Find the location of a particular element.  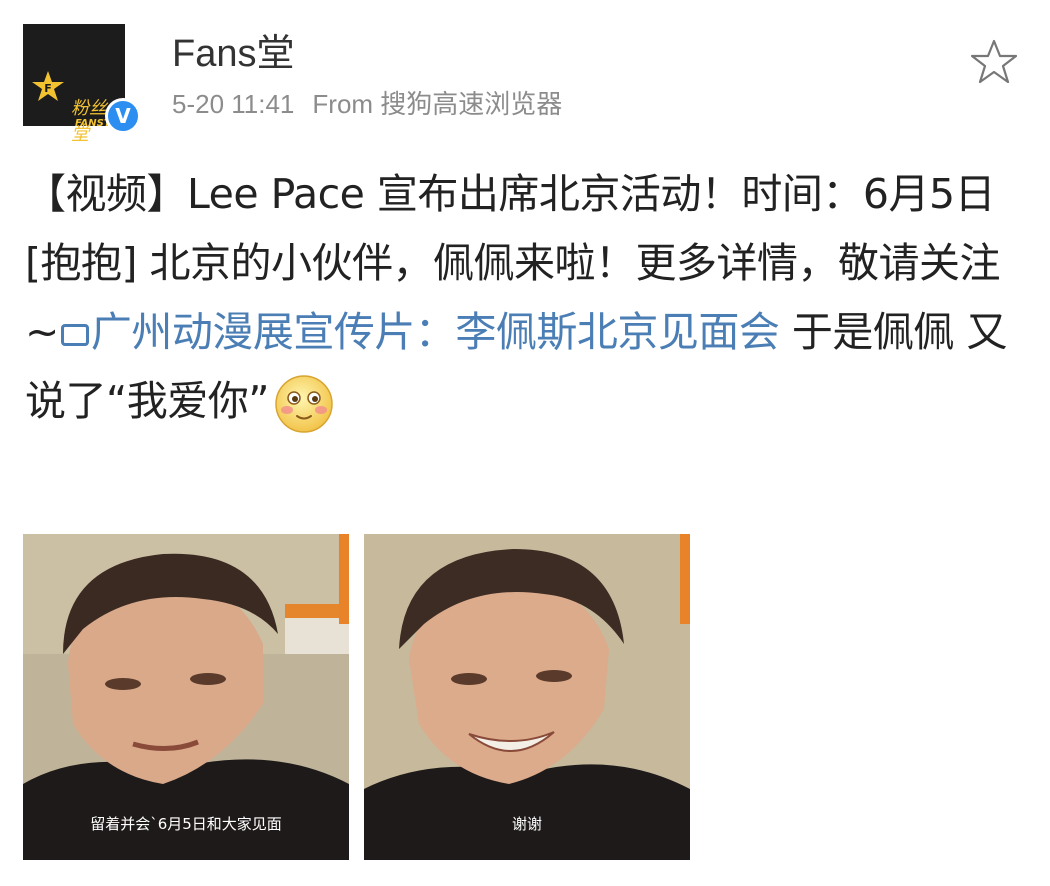

svg-text: F is located at coordinates (48, 88).